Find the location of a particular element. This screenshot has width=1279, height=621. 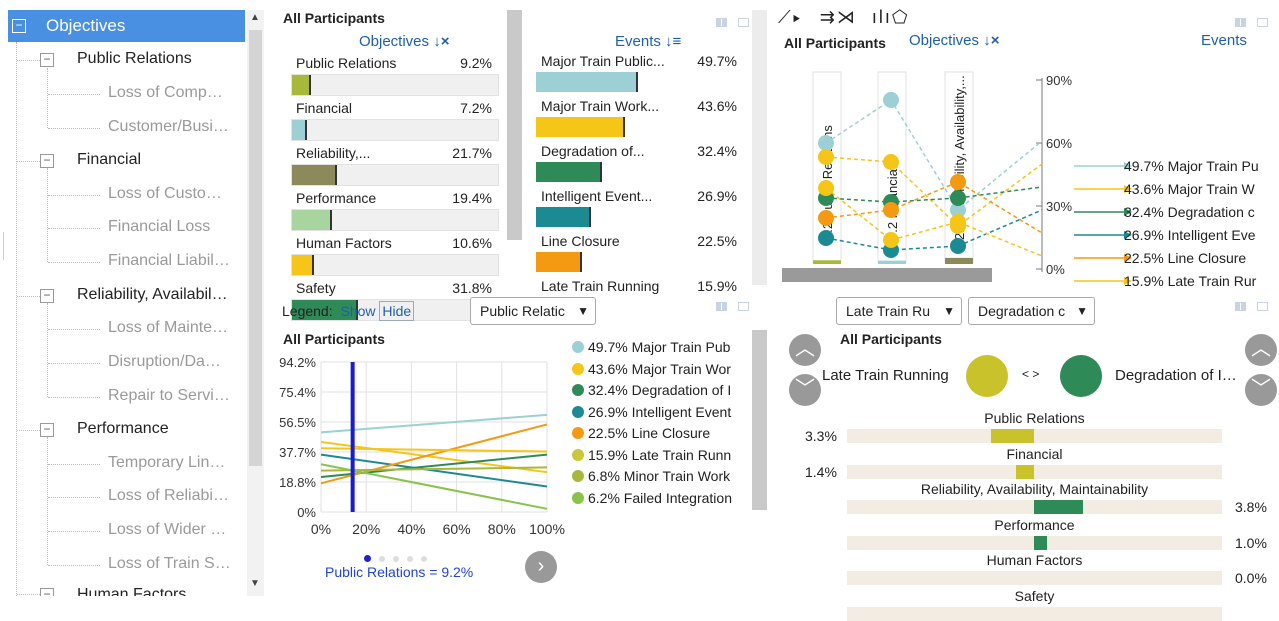

objective-row-label: Public Relations is located at coordinates (366, 63).